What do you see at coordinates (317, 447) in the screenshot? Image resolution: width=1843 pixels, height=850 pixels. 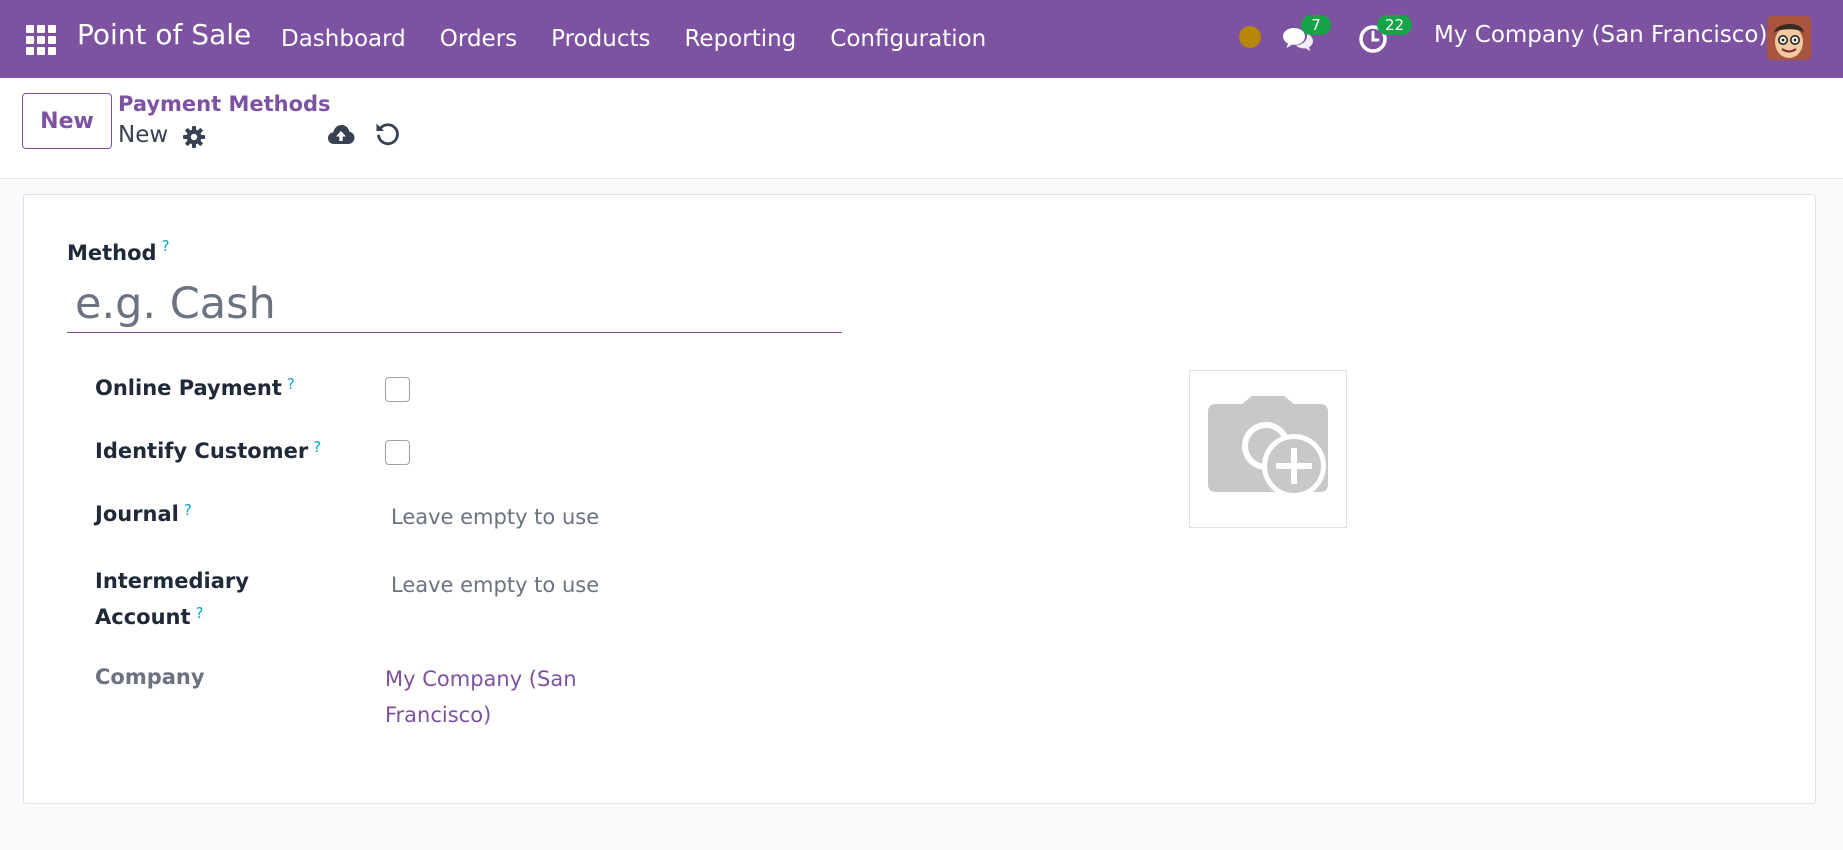 I see `identify-customer-help-tooltip: ?` at bounding box center [317, 447].